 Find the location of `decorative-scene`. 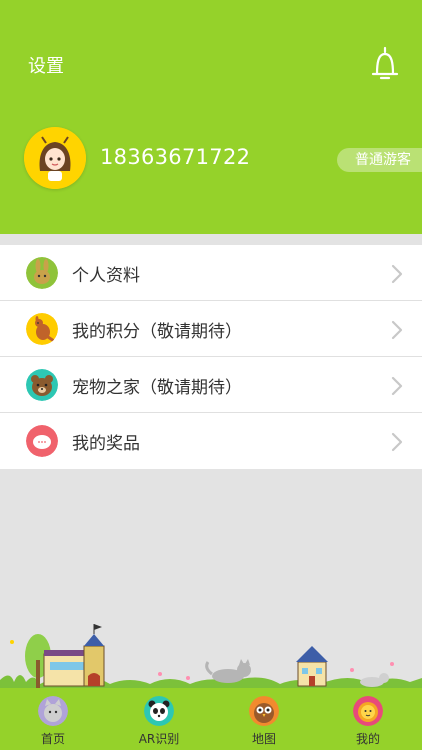

decorative-scene is located at coordinates (211, 658).